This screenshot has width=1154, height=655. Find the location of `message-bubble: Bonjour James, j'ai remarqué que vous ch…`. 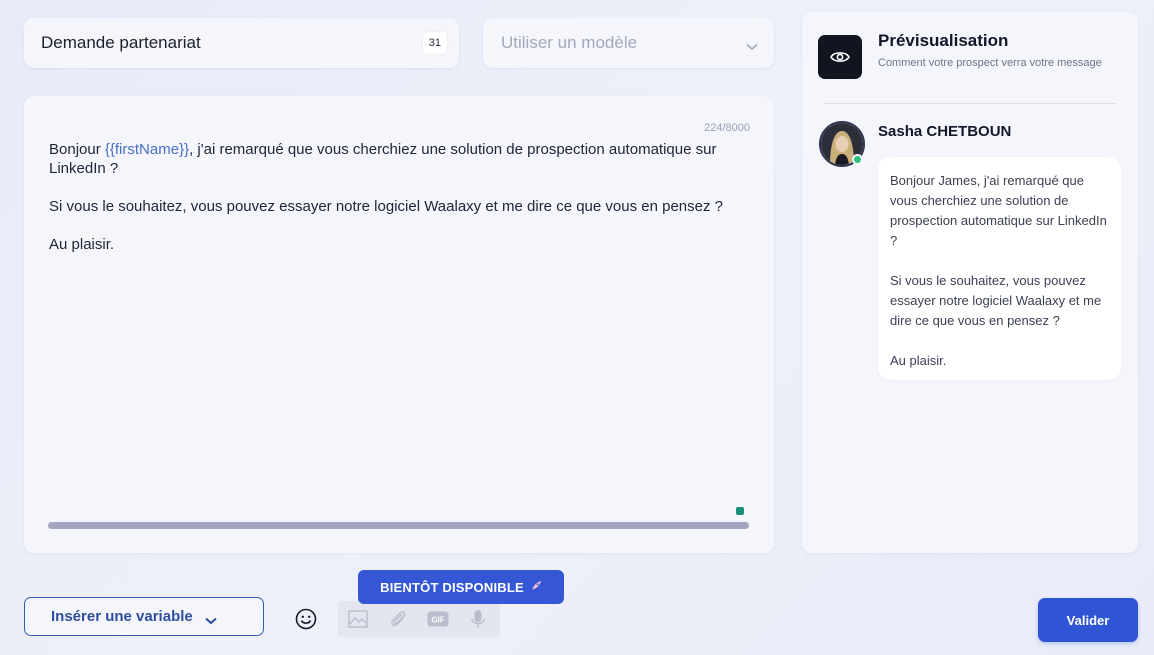

message-bubble: Bonjour James, j'ai remarqué que vous ch… is located at coordinates (999, 268).